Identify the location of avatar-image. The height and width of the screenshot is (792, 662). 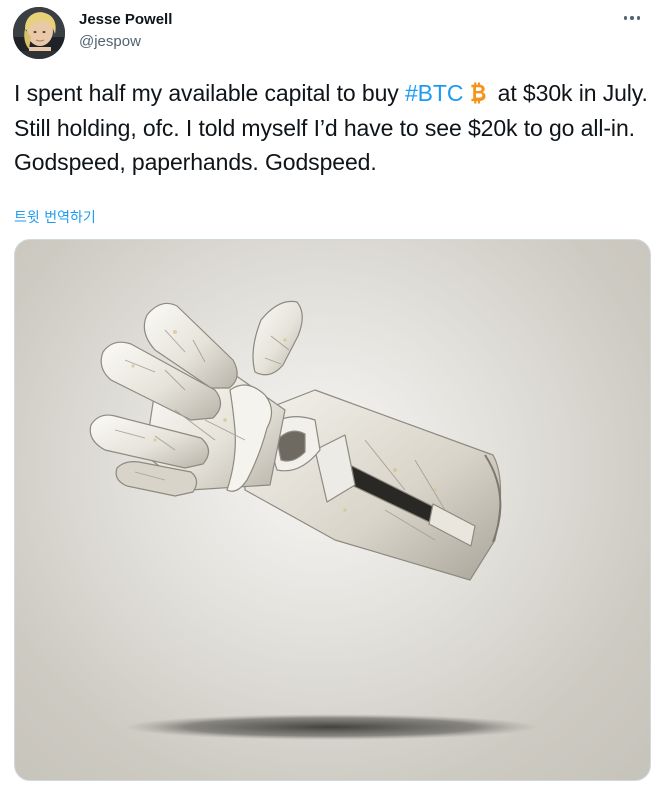
(39, 33).